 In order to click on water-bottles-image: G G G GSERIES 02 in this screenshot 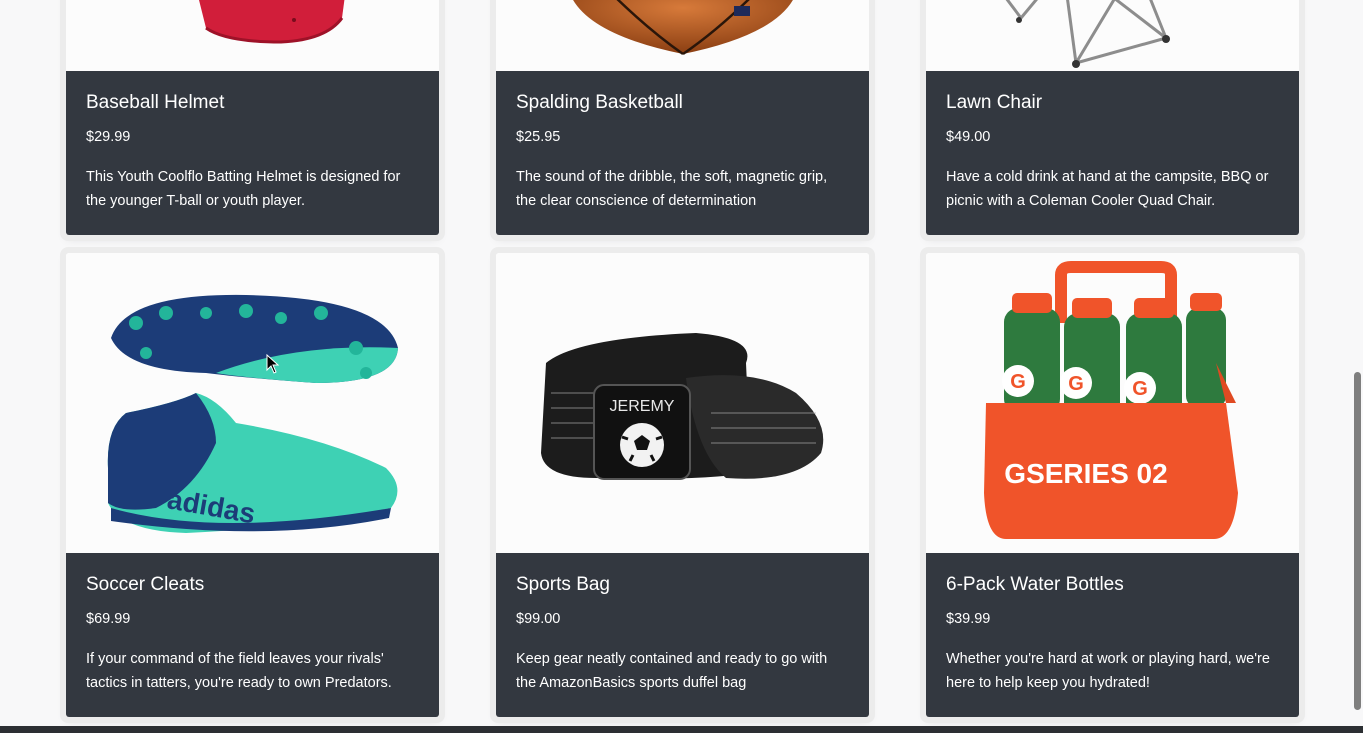, I will do `click(1112, 403)`.